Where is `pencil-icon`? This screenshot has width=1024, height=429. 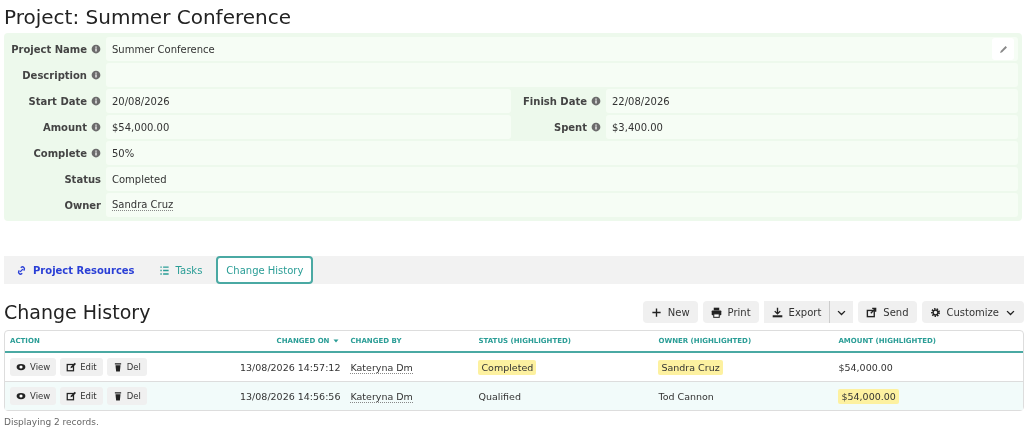 pencil-icon is located at coordinates (1003, 49).